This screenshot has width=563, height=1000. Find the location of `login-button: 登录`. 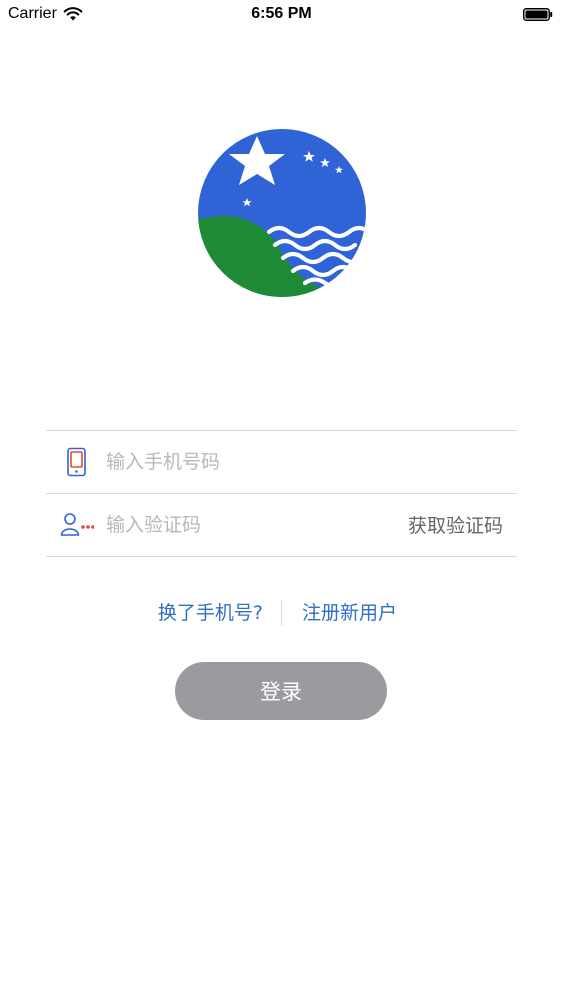

login-button: 登录 is located at coordinates (281, 691).